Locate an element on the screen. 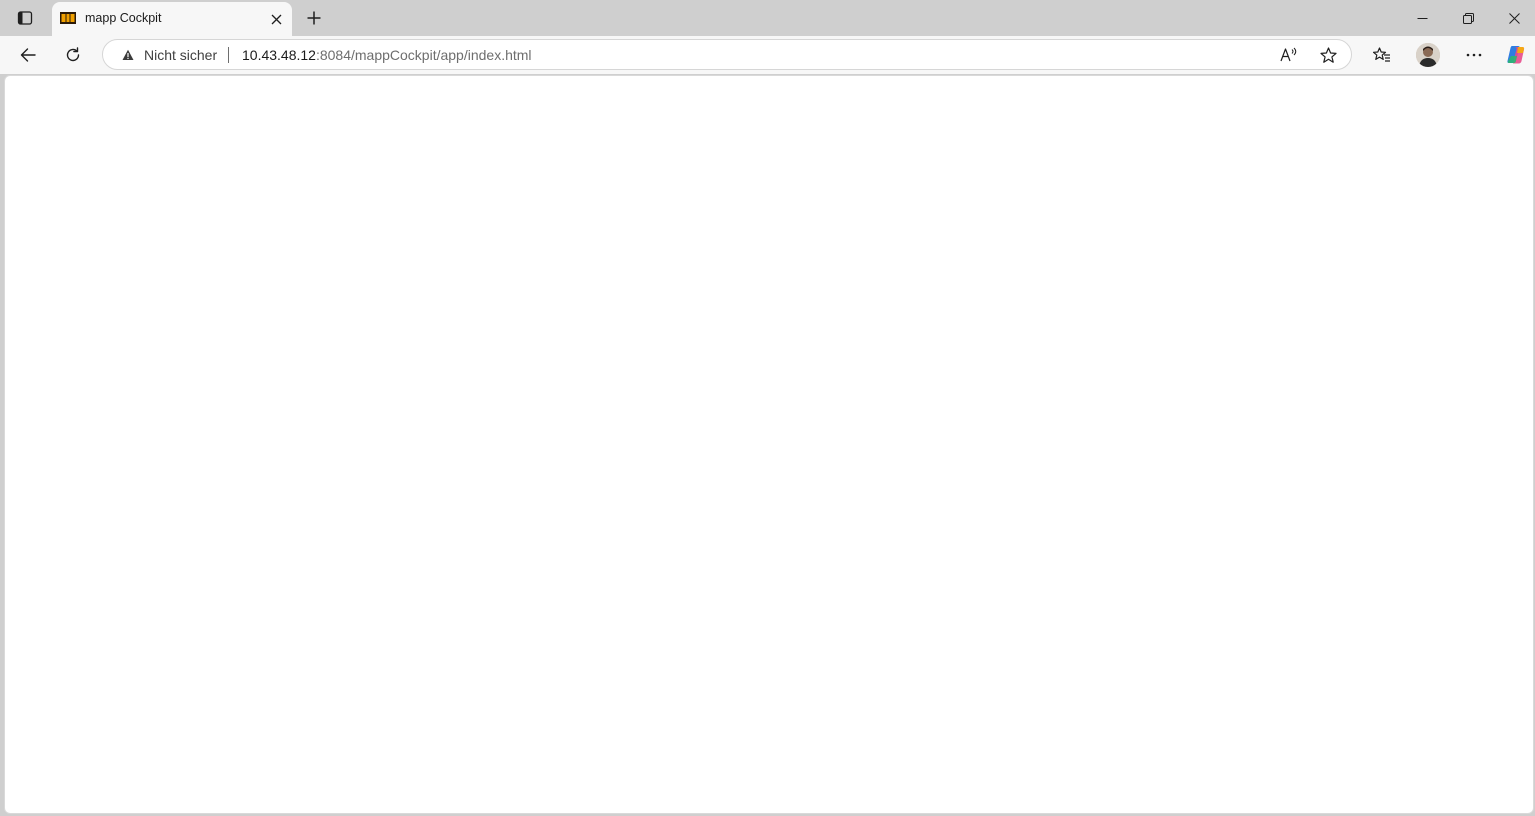 This screenshot has height=816, width=1535. tab-actions-button is located at coordinates (25, 18).